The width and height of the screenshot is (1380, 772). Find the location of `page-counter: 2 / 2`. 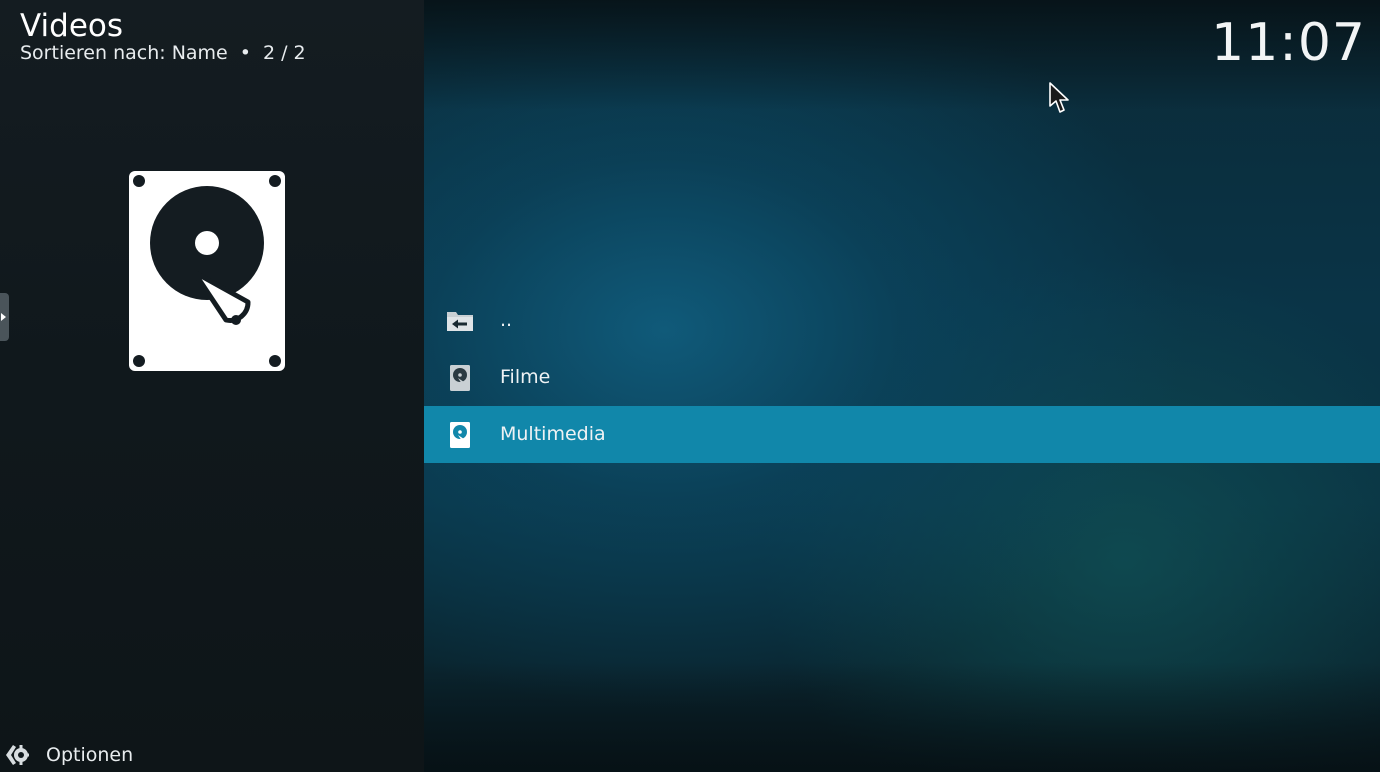

page-counter: 2 / 2 is located at coordinates (284, 53).